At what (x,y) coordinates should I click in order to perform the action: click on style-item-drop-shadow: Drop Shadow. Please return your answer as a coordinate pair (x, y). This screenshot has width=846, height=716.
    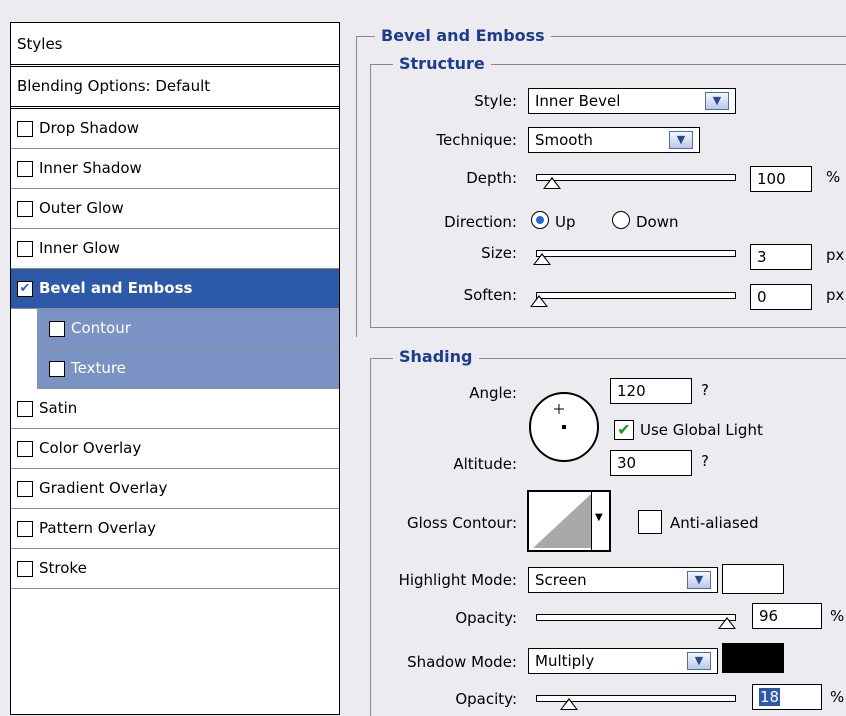
    Looking at the image, I should click on (175, 129).